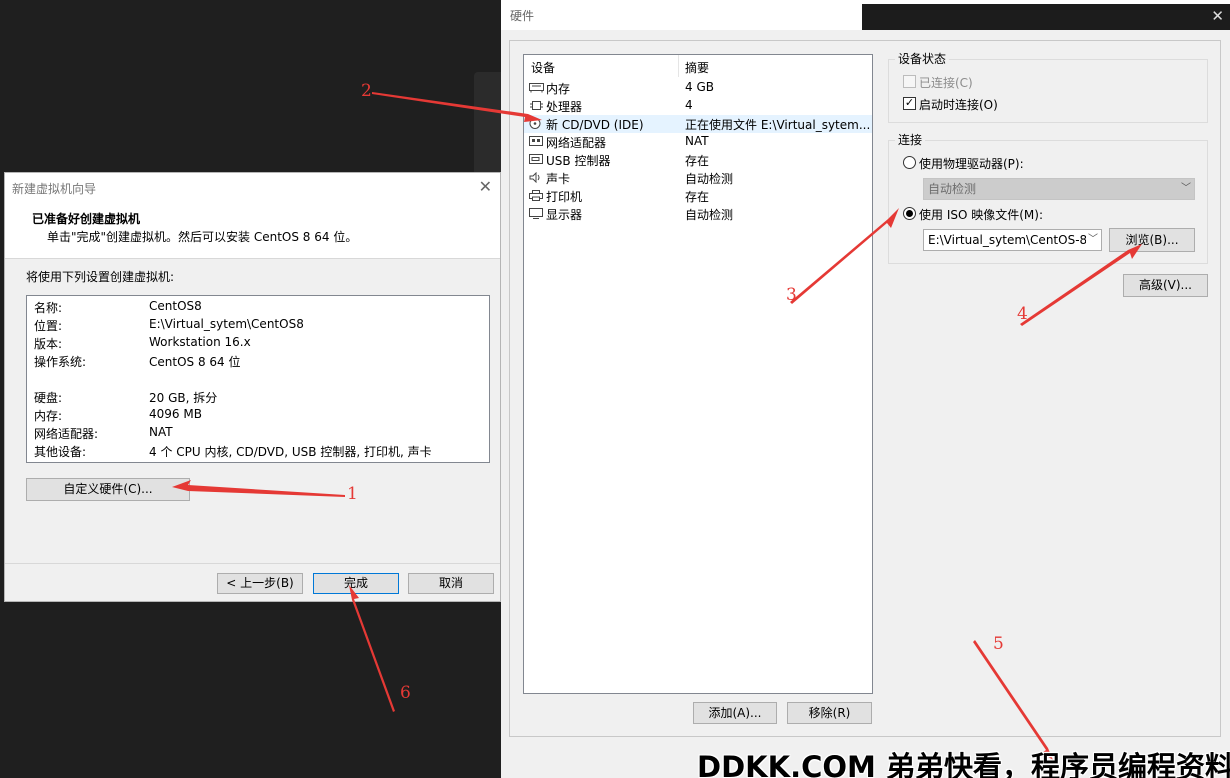 The width and height of the screenshot is (1230, 778). What do you see at coordinates (1022, 314) in the screenshot?
I see `annotation-label-4: 4` at bounding box center [1022, 314].